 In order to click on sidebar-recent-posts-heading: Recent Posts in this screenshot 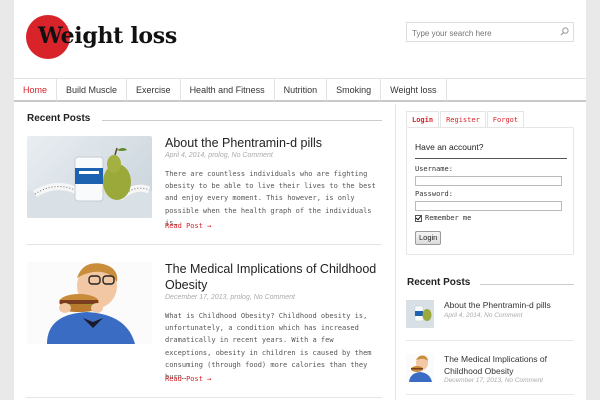, I will do `click(439, 282)`.